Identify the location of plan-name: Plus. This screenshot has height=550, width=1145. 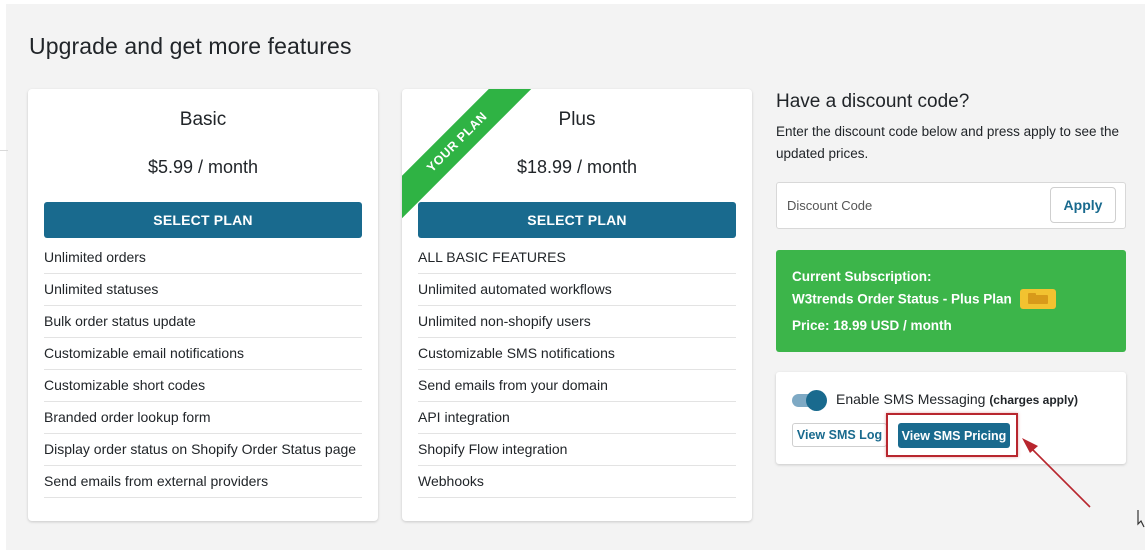
(577, 119).